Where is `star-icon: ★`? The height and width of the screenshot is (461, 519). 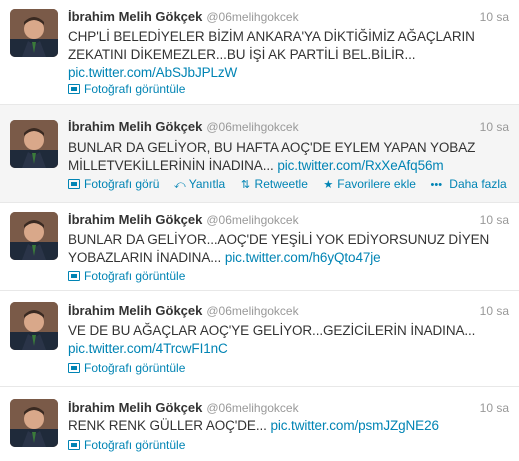 star-icon: ★ is located at coordinates (328, 185).